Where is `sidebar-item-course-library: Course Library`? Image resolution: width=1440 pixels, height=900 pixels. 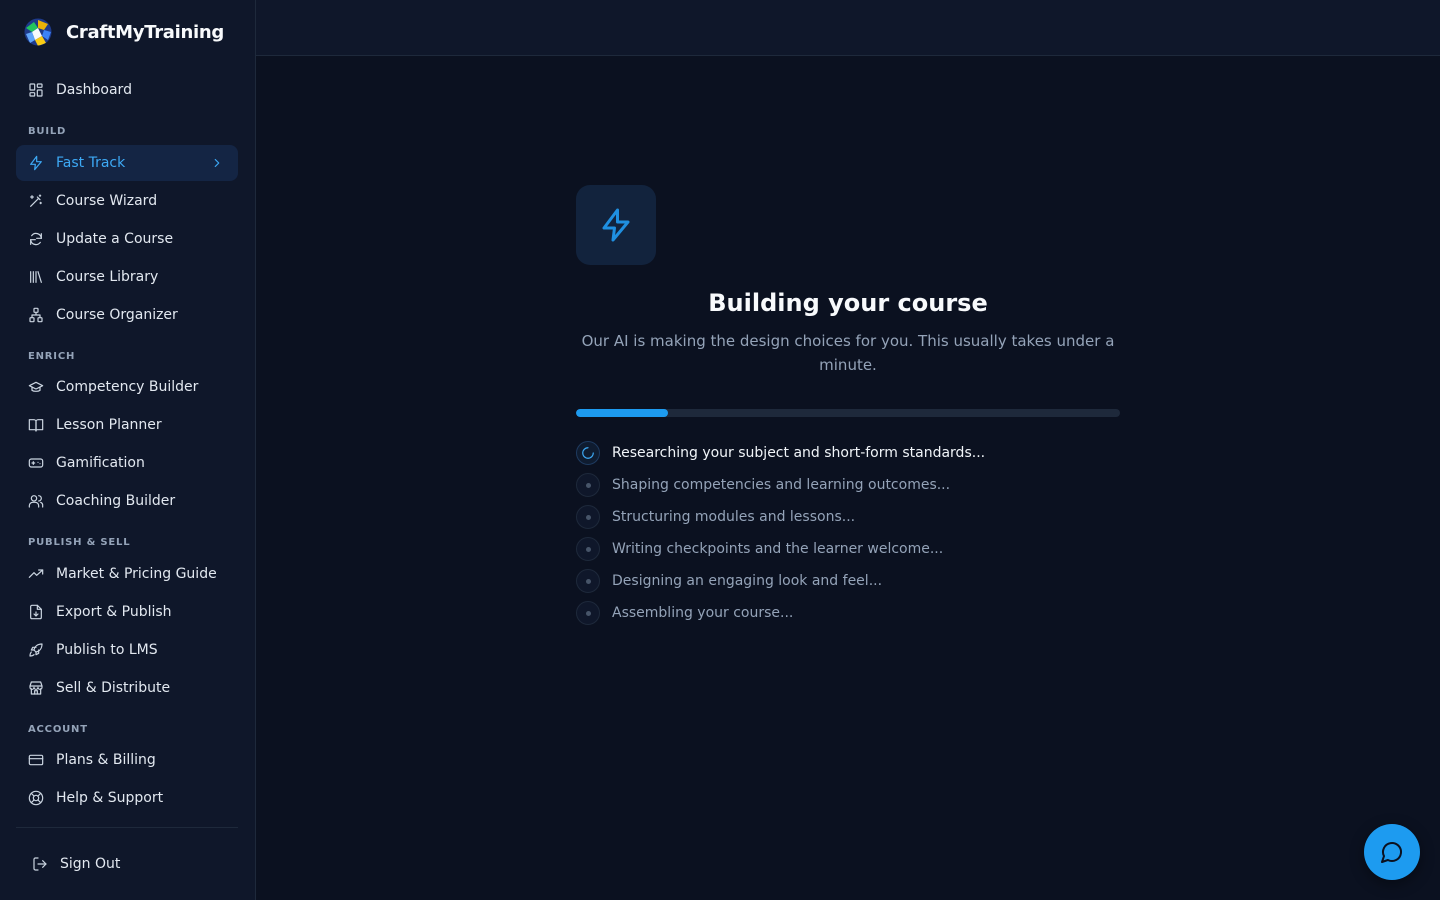 sidebar-item-course-library: Course Library is located at coordinates (127, 277).